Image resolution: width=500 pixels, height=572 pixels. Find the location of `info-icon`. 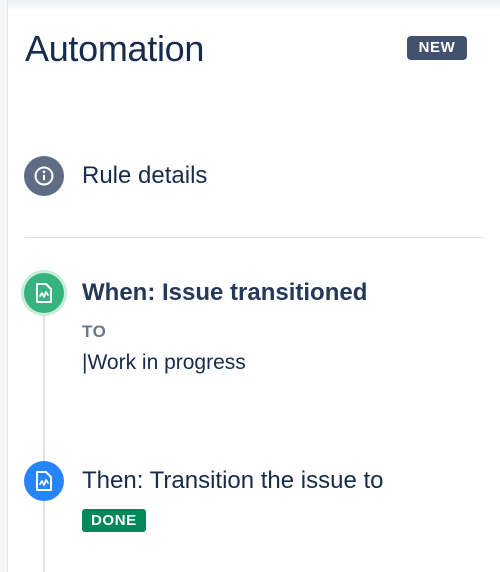

info-icon is located at coordinates (44, 176).